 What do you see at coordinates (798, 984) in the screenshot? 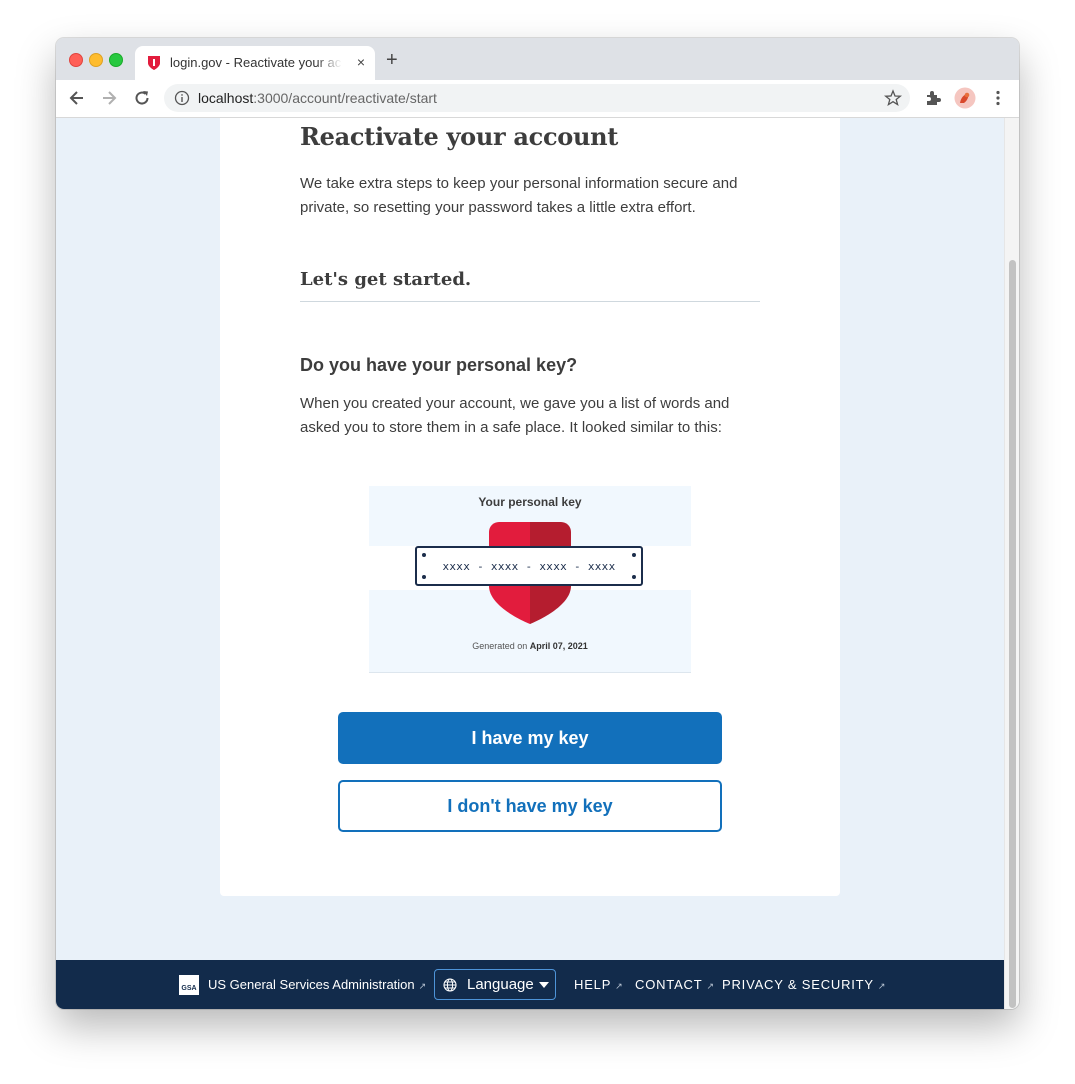
I see `privacy-link-label: PRIVACY & SECURITY` at bounding box center [798, 984].